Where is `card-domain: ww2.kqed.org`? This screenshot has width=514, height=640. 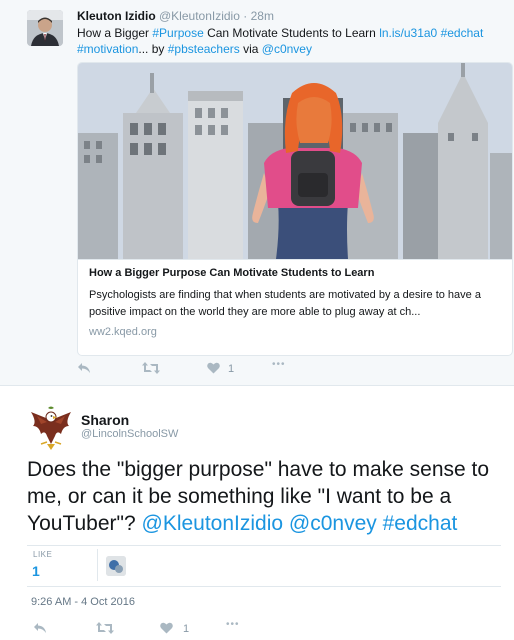
card-domain: ww2.kqed.org is located at coordinates (123, 332).